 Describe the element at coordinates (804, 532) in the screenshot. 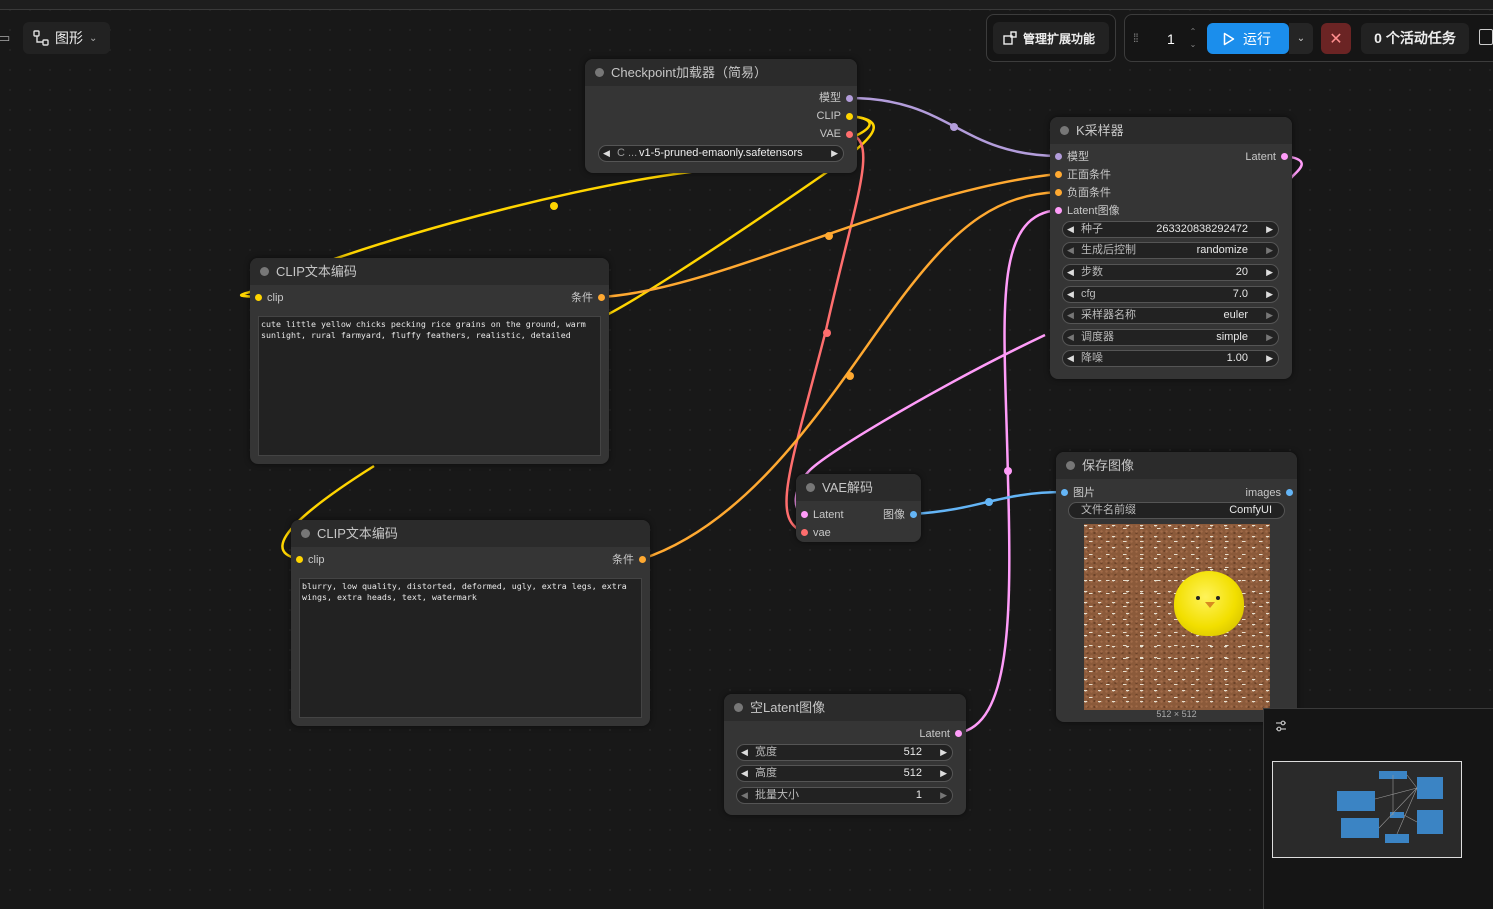

I see `input-vae-slot` at that location.